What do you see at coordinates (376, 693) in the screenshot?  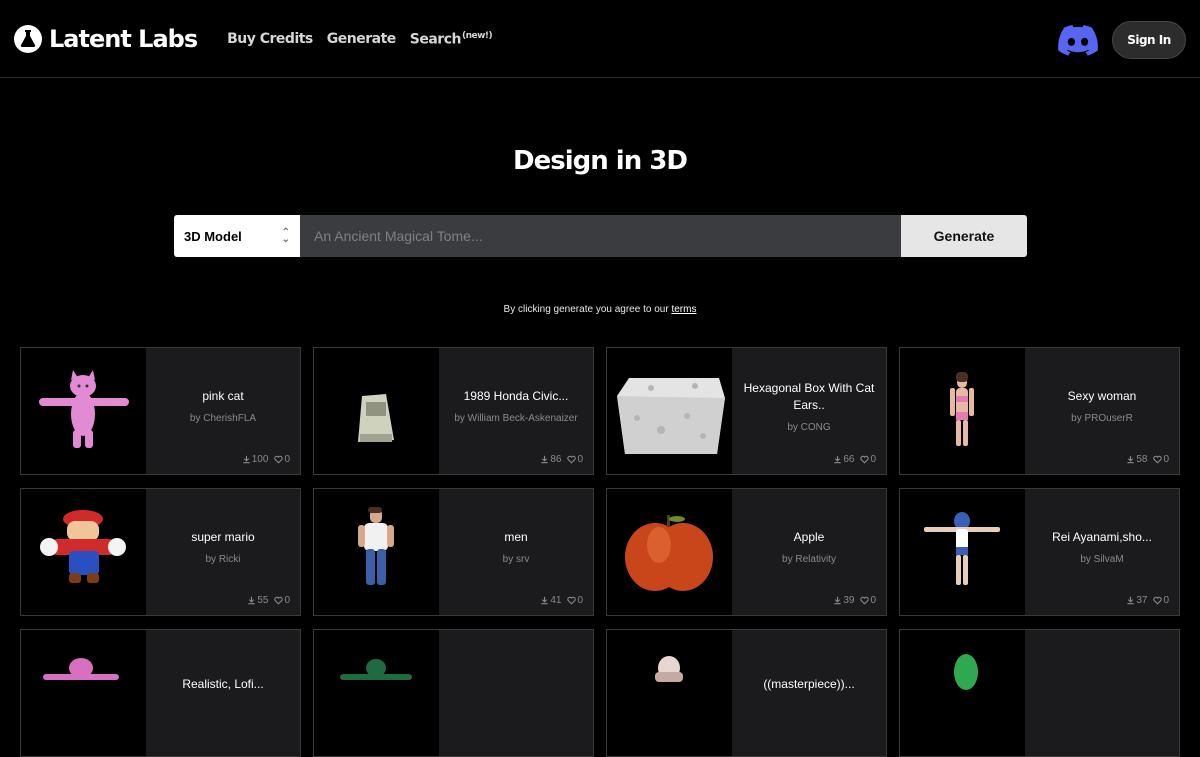 I see `model-thumbnail-green-figure` at bounding box center [376, 693].